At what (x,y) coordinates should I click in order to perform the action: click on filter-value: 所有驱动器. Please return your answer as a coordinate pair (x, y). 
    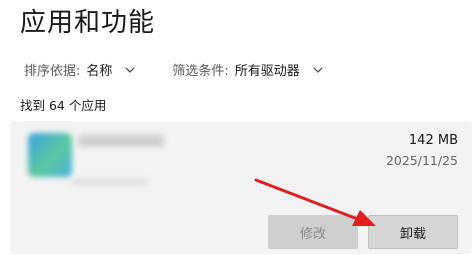
    Looking at the image, I should click on (267, 71).